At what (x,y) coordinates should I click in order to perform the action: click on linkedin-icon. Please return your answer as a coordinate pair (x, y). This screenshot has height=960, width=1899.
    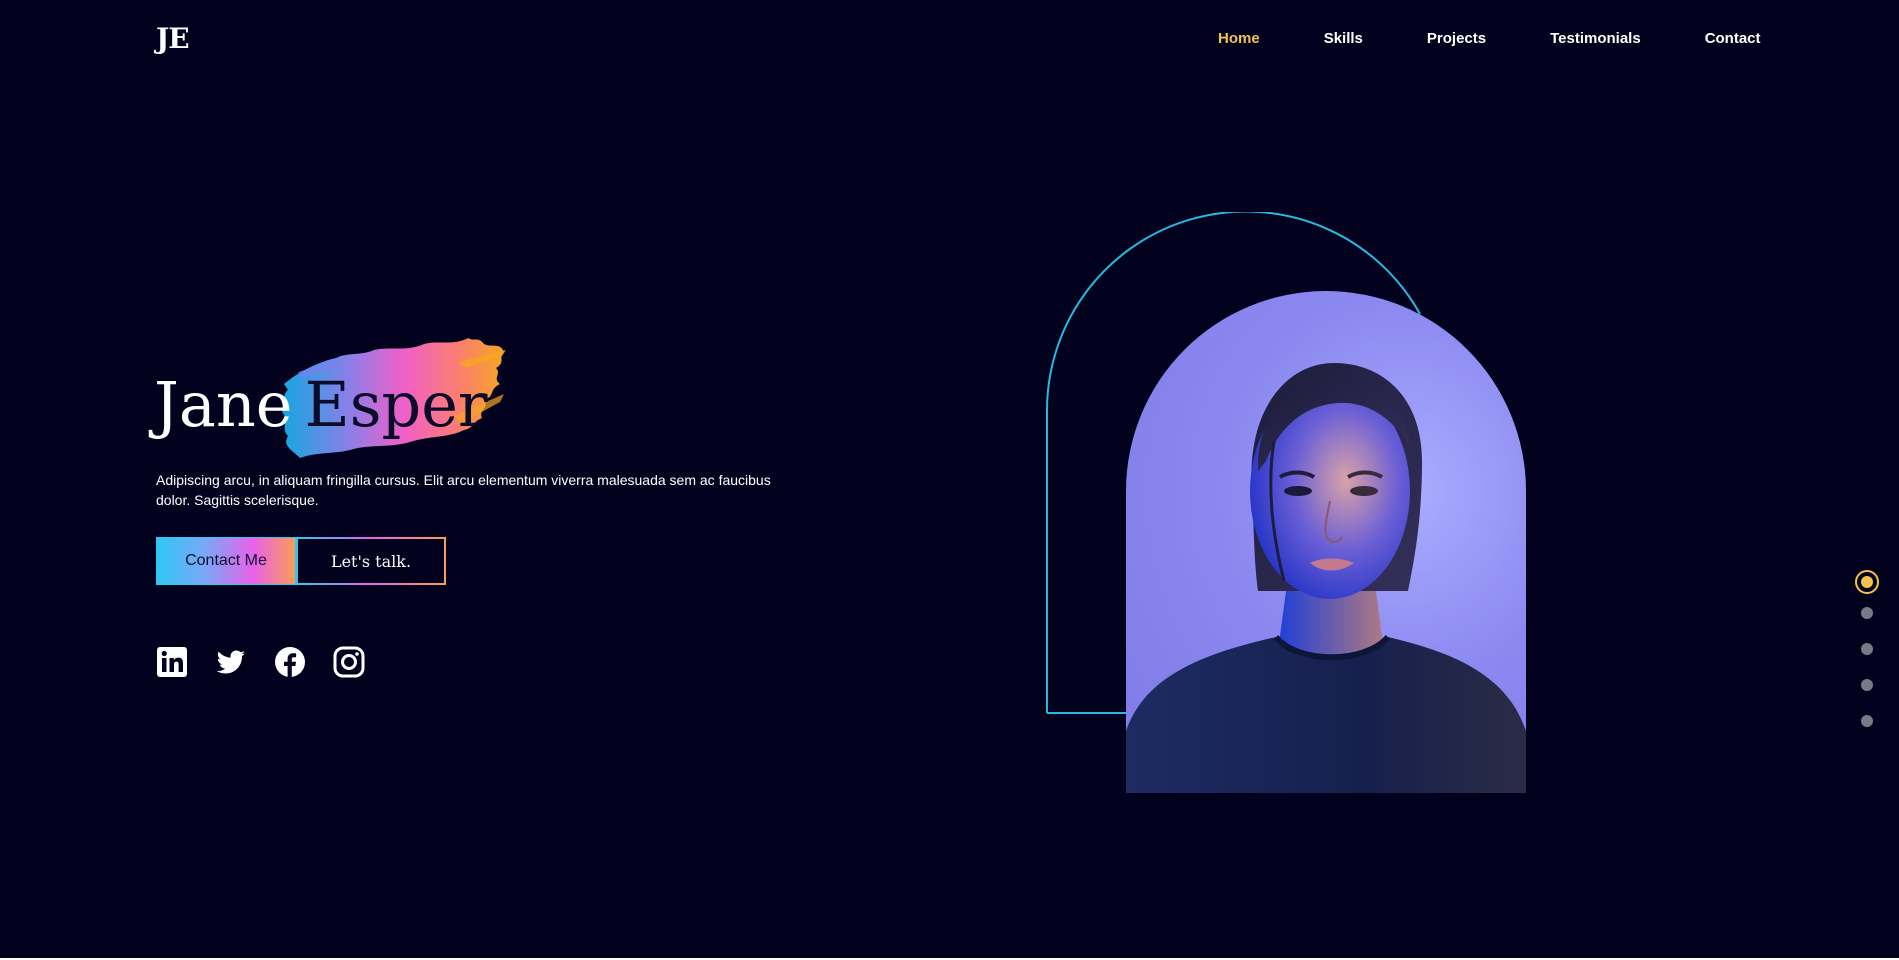
    Looking at the image, I should click on (172, 662).